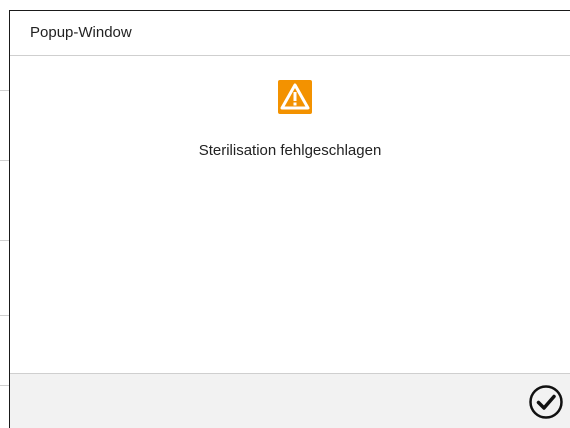  What do you see at coordinates (290, 33) in the screenshot?
I see `popup-title-bar: Popup-Window` at bounding box center [290, 33].